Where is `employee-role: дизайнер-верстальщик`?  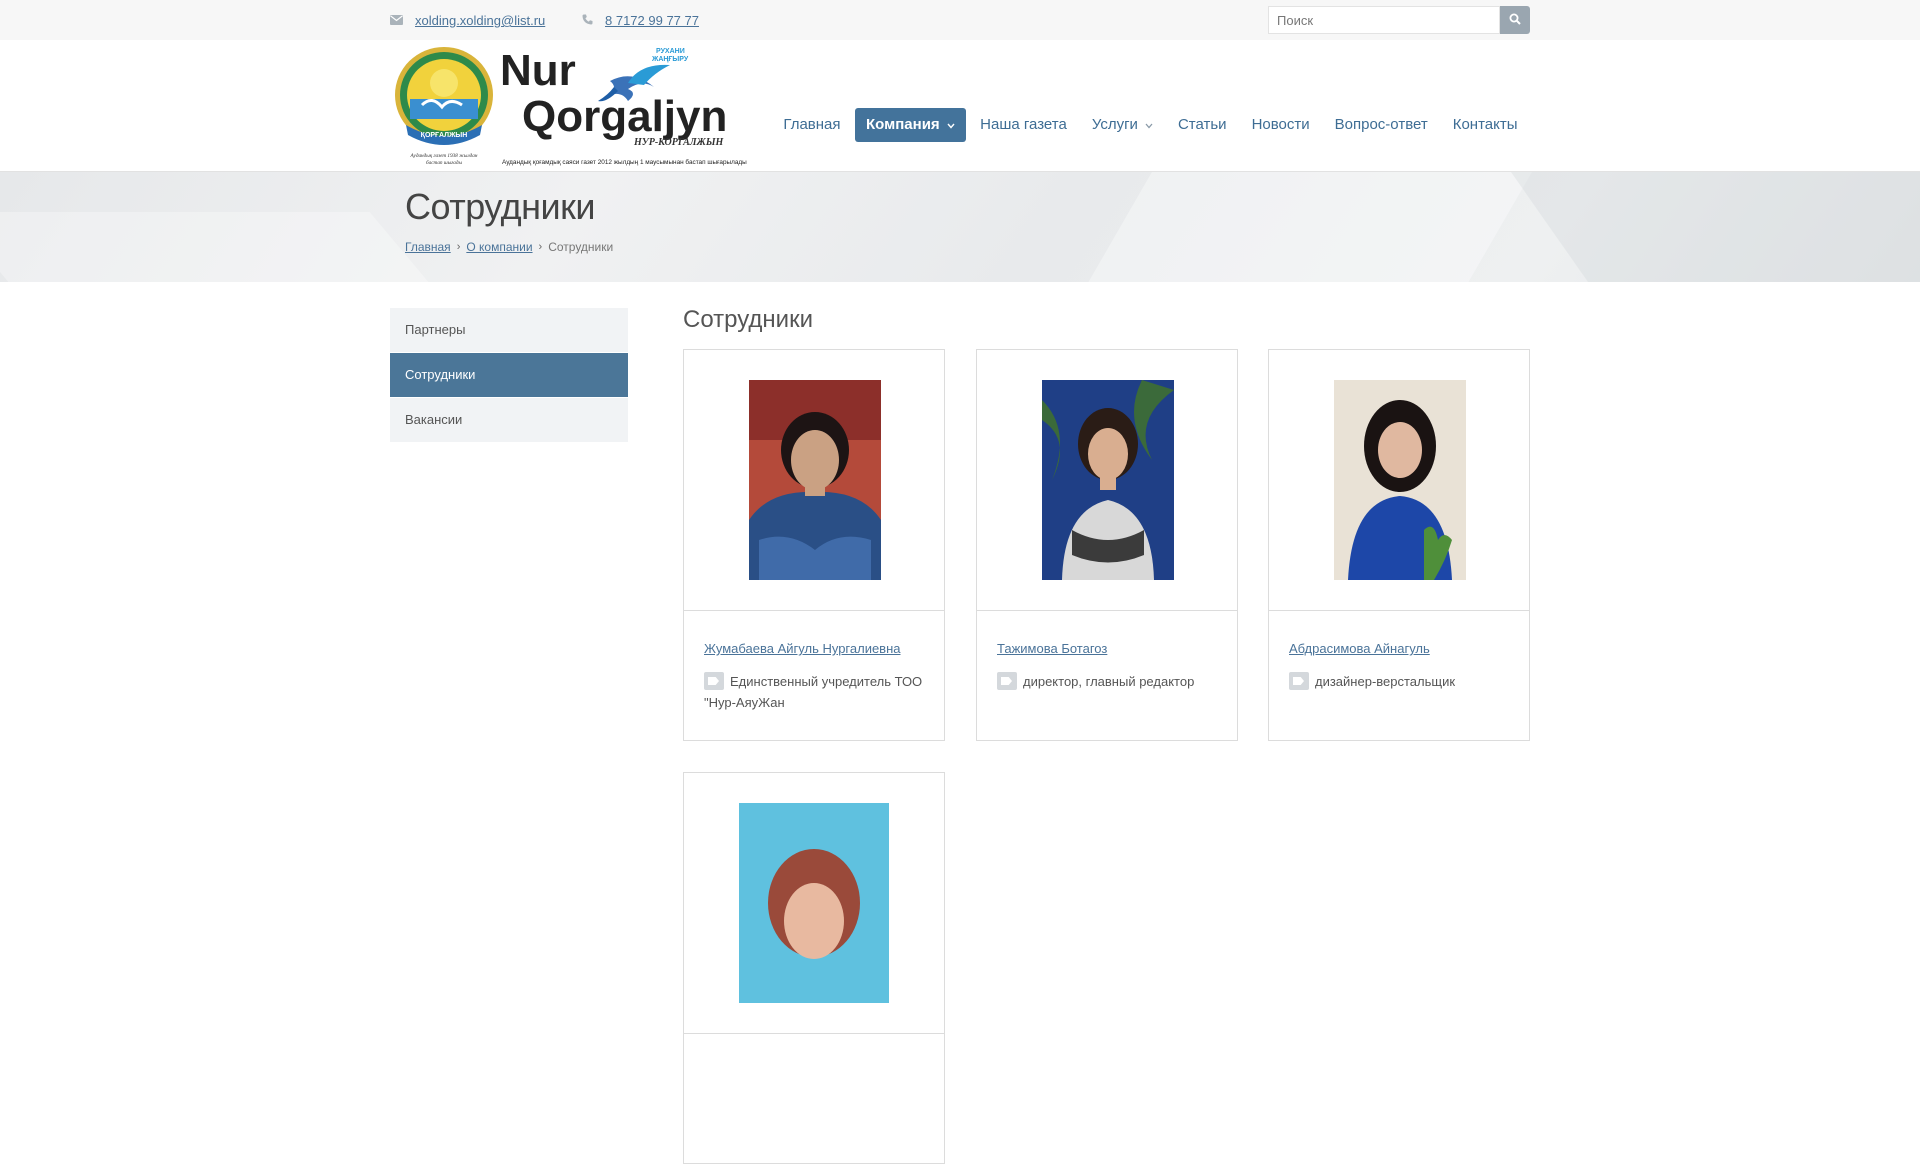 employee-role: дизайнер-верстальщик is located at coordinates (1399, 681).